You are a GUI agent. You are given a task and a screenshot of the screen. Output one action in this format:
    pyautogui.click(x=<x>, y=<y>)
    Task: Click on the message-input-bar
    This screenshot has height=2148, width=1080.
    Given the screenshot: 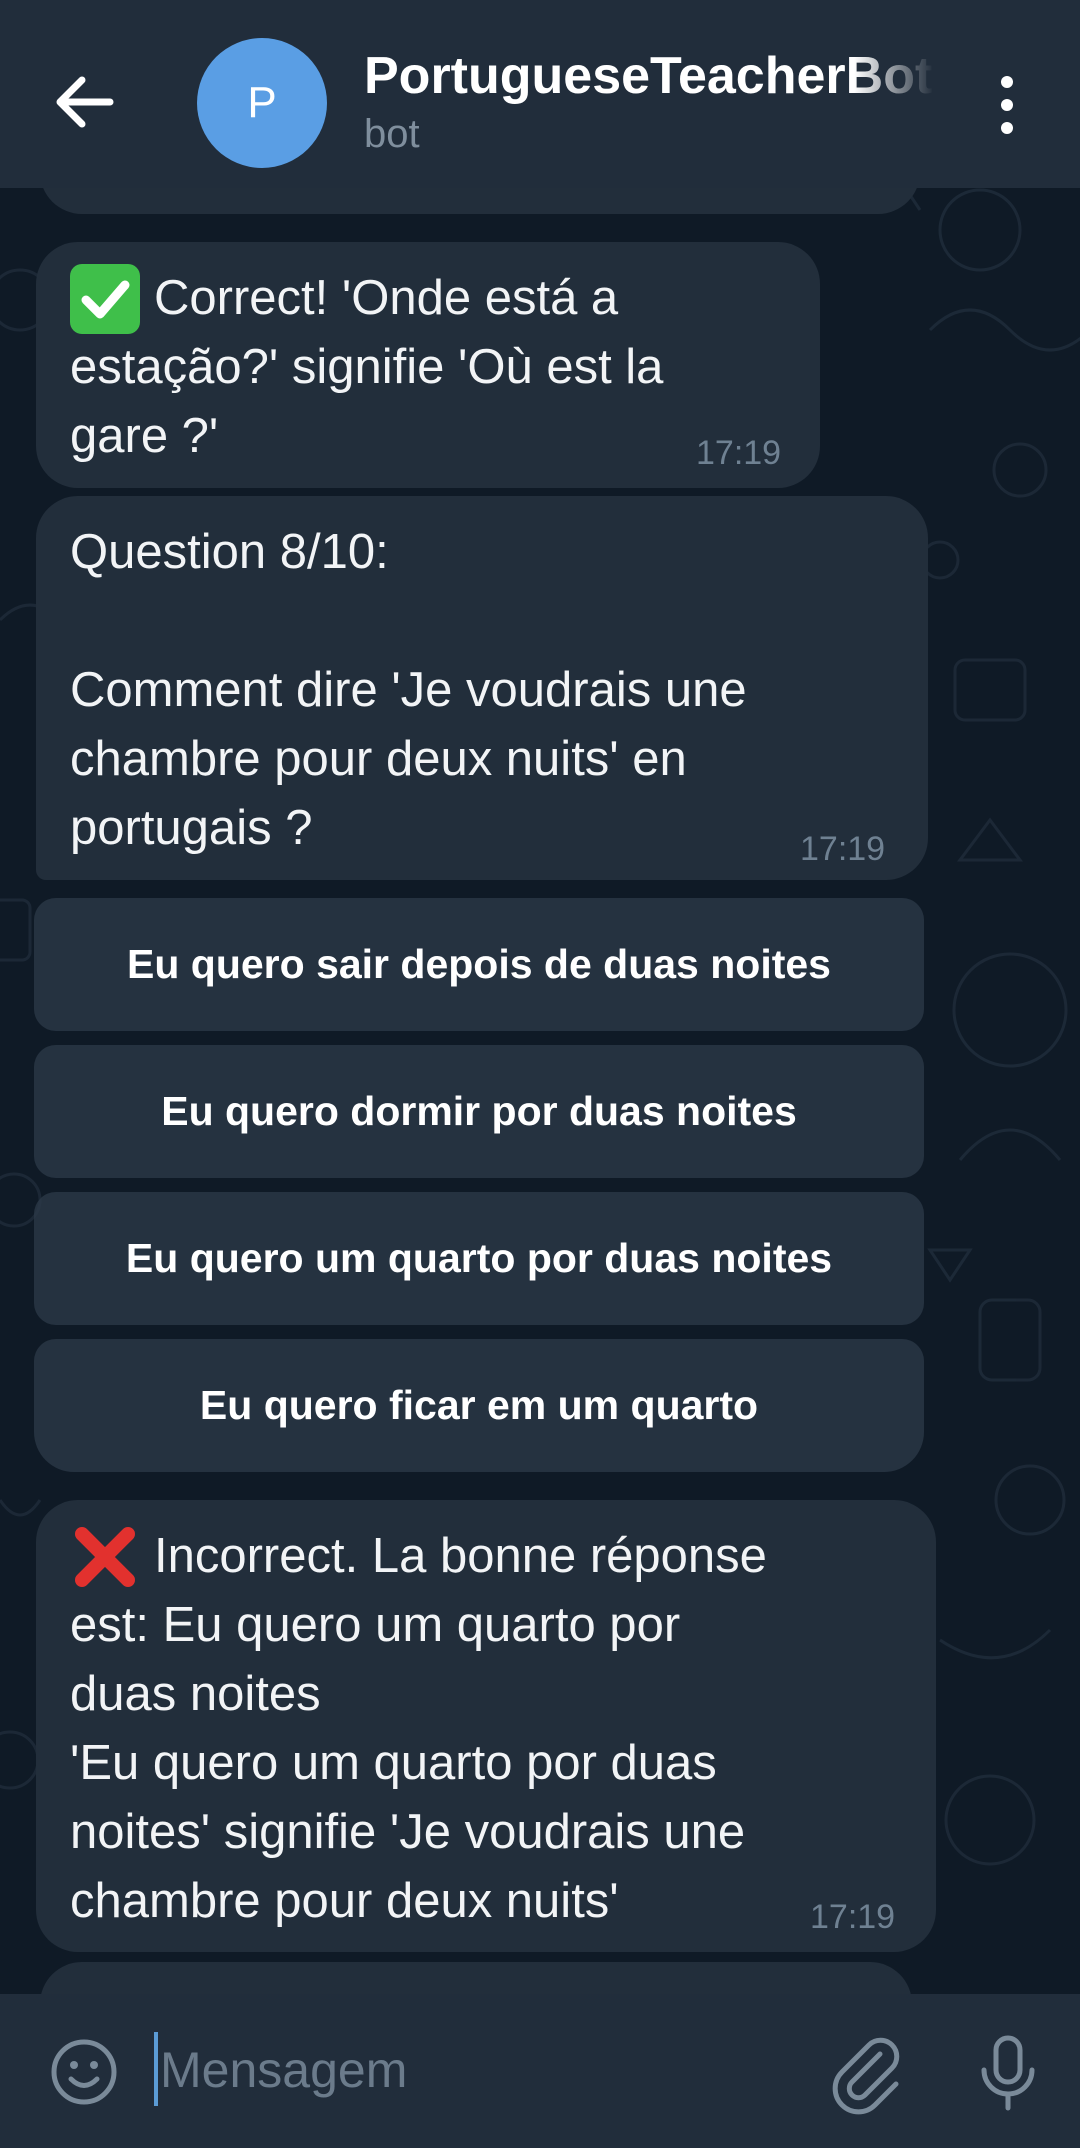 What is the action you would take?
    pyautogui.click(x=540, y=2071)
    